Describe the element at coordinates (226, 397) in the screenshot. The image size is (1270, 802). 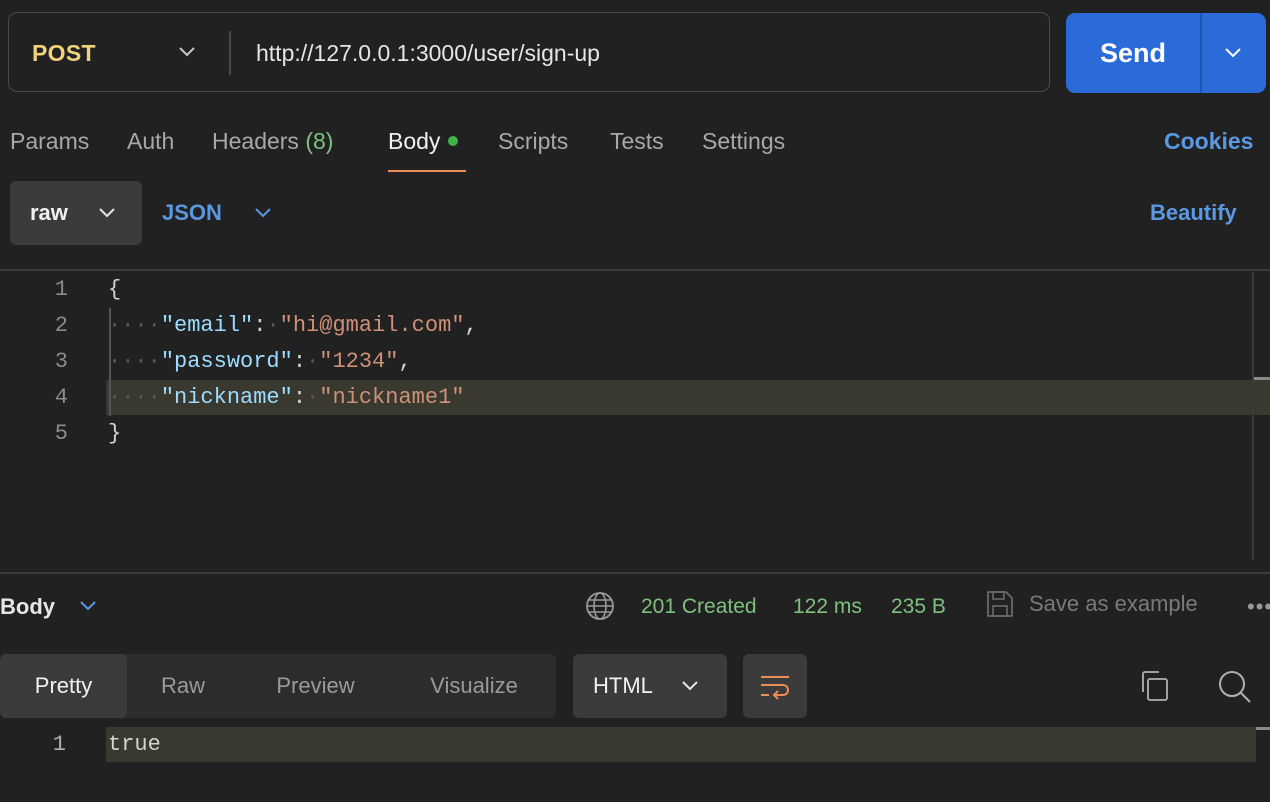
I see `json-key: "nickname"` at that location.